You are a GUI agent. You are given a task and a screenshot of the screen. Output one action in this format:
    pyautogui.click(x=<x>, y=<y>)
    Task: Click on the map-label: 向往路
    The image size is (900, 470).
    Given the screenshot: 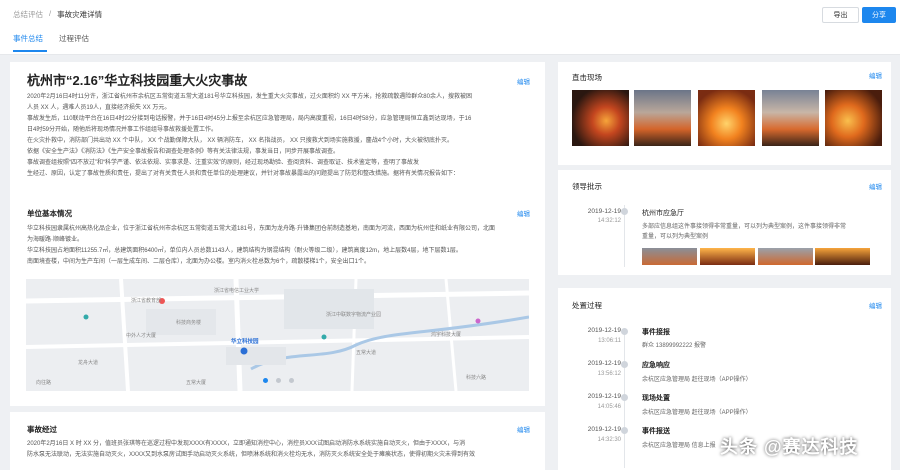 What is the action you would take?
    pyautogui.click(x=44, y=383)
    